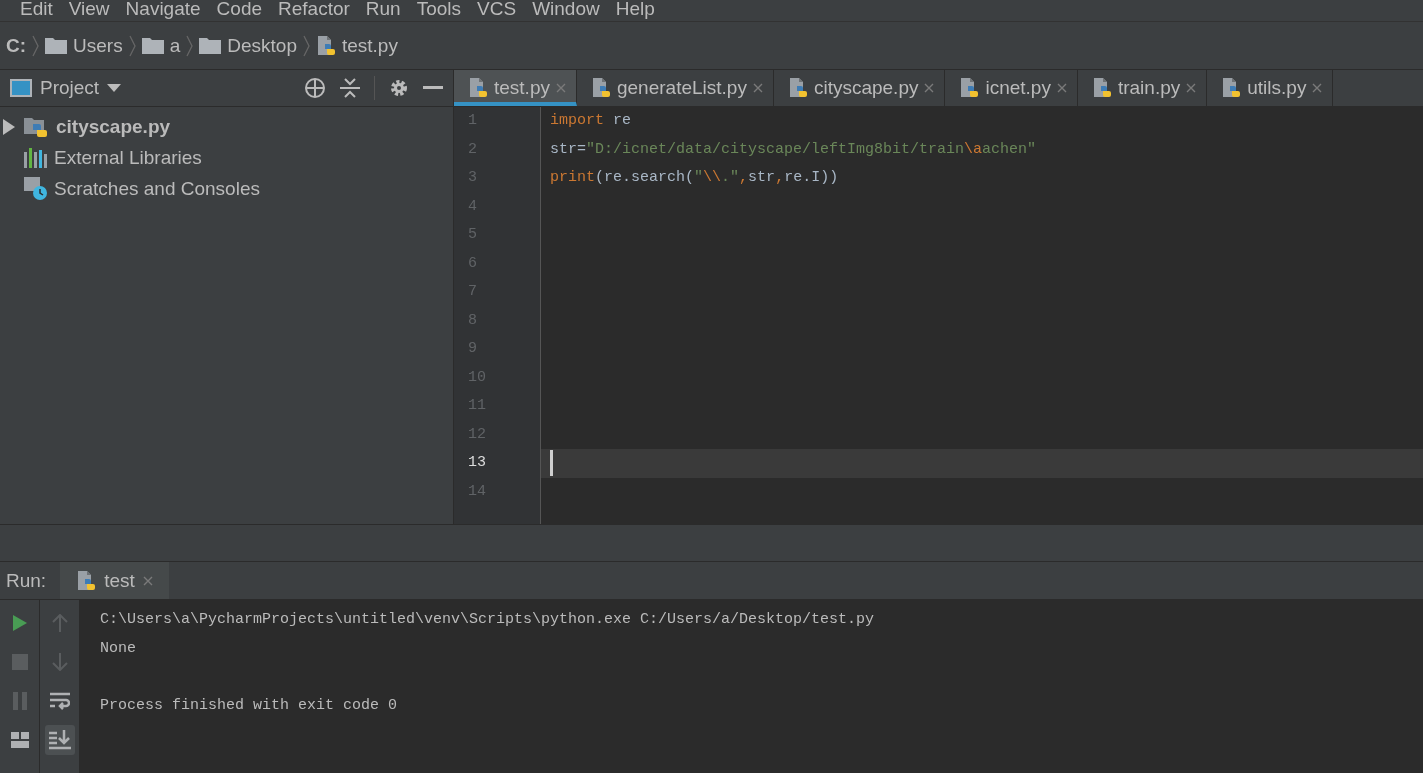 The image size is (1423, 773). I want to click on menu-item: Tools, so click(437, 10).